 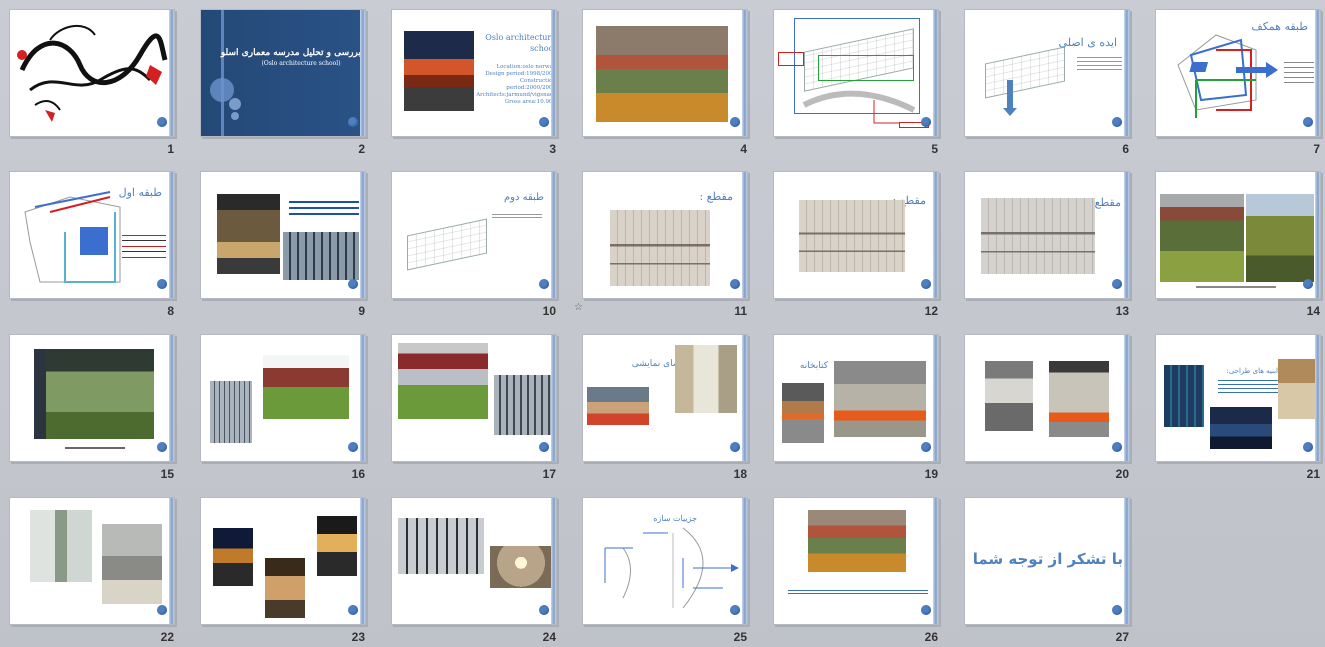 I want to click on slide-cell-24: 24, so click(x=472, y=567).